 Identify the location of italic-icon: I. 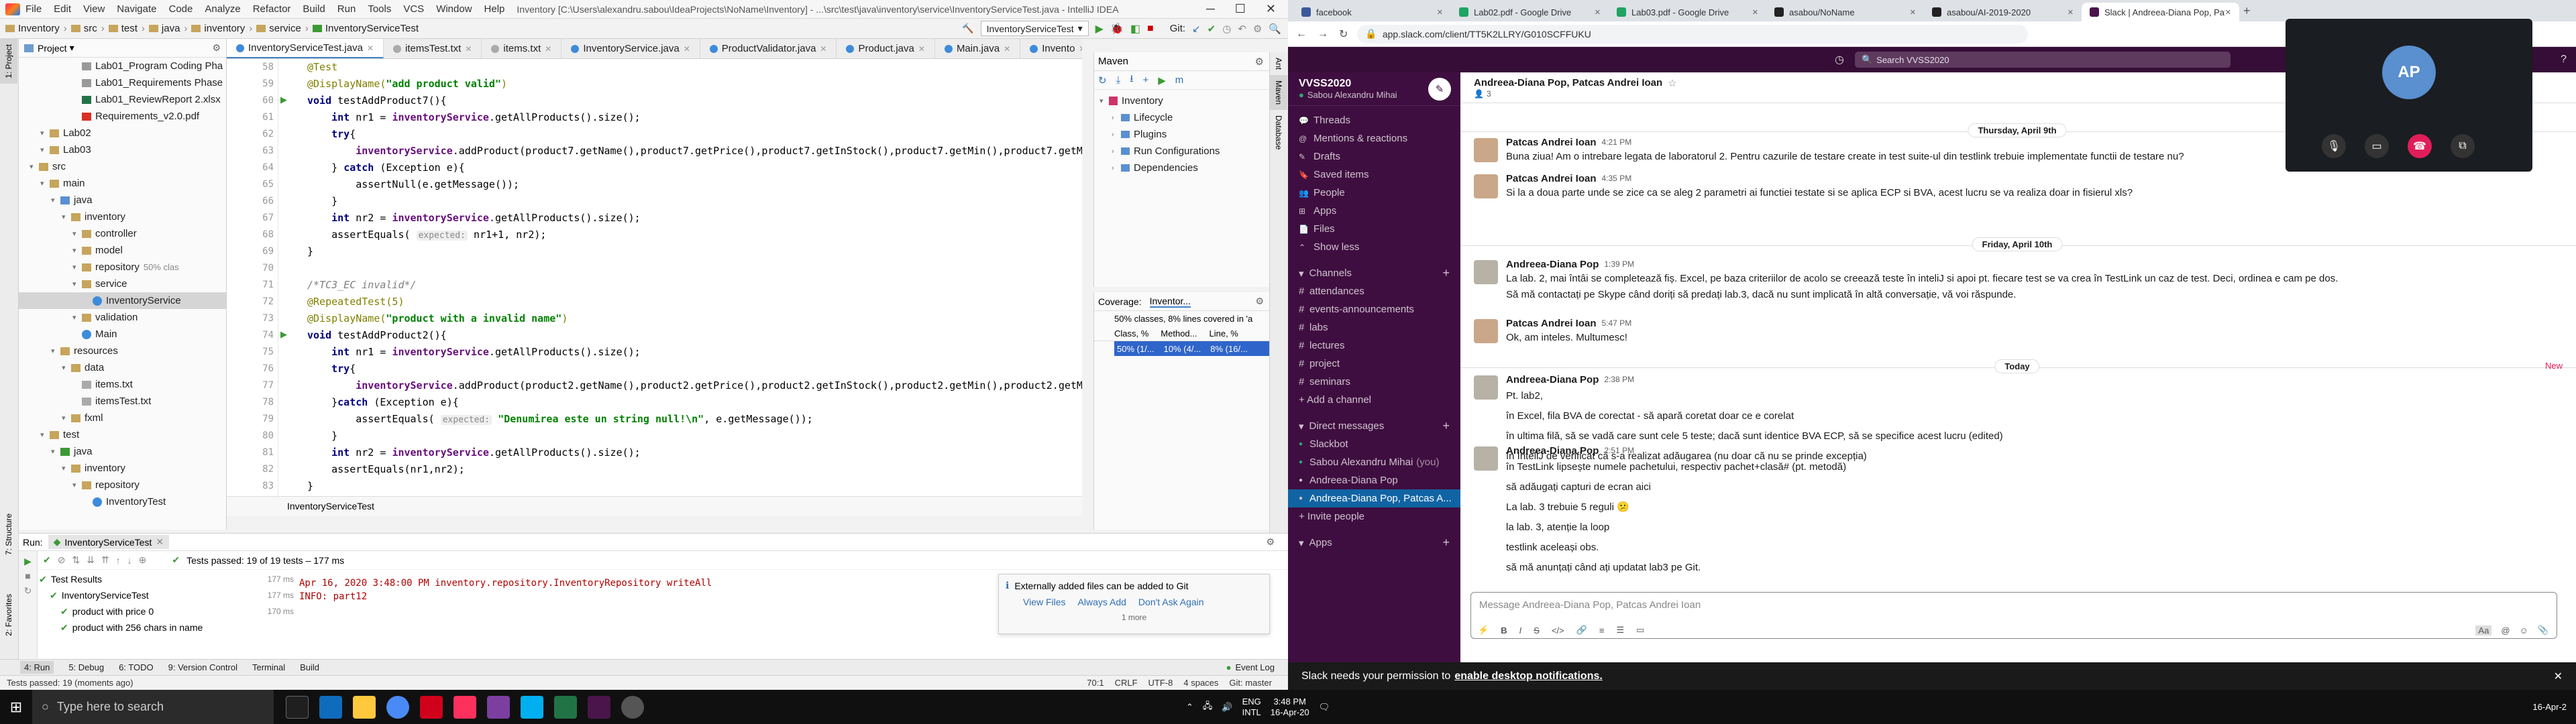
(1520, 630).